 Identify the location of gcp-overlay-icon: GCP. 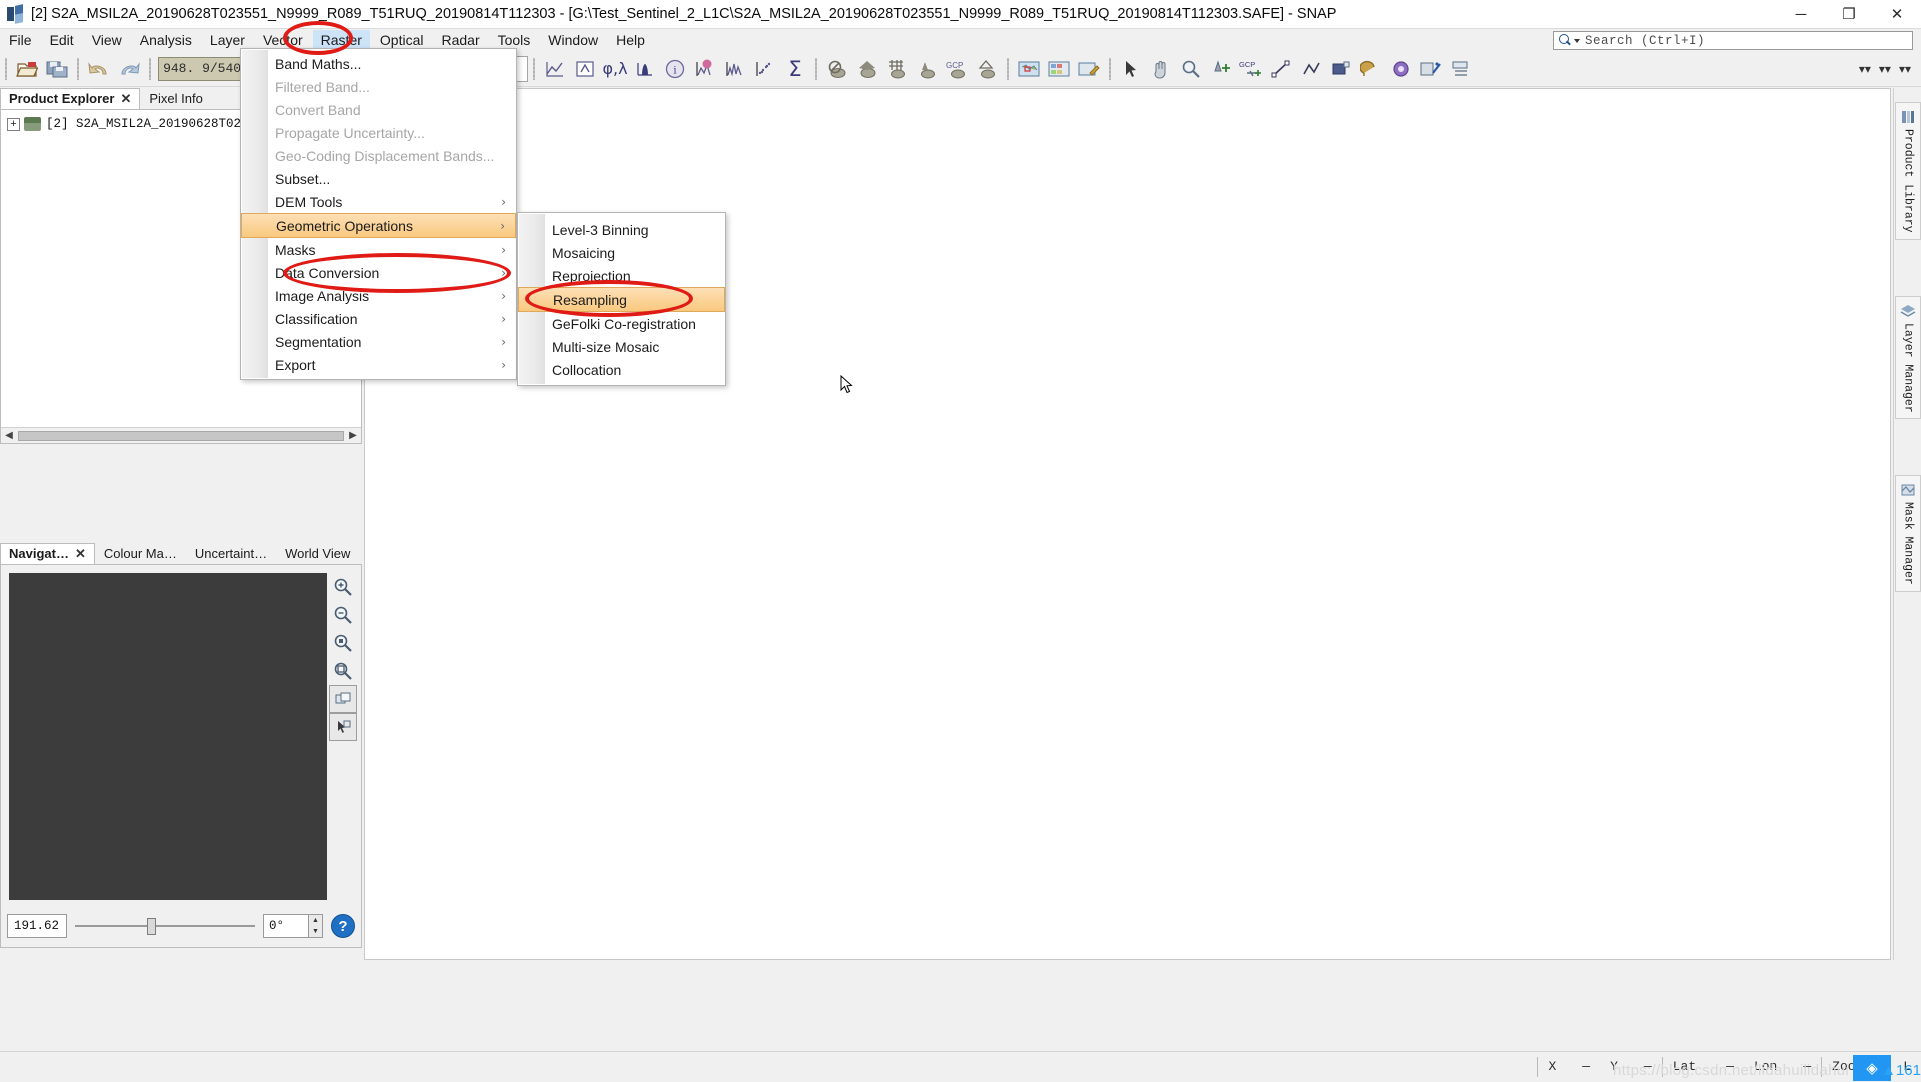
(957, 69).